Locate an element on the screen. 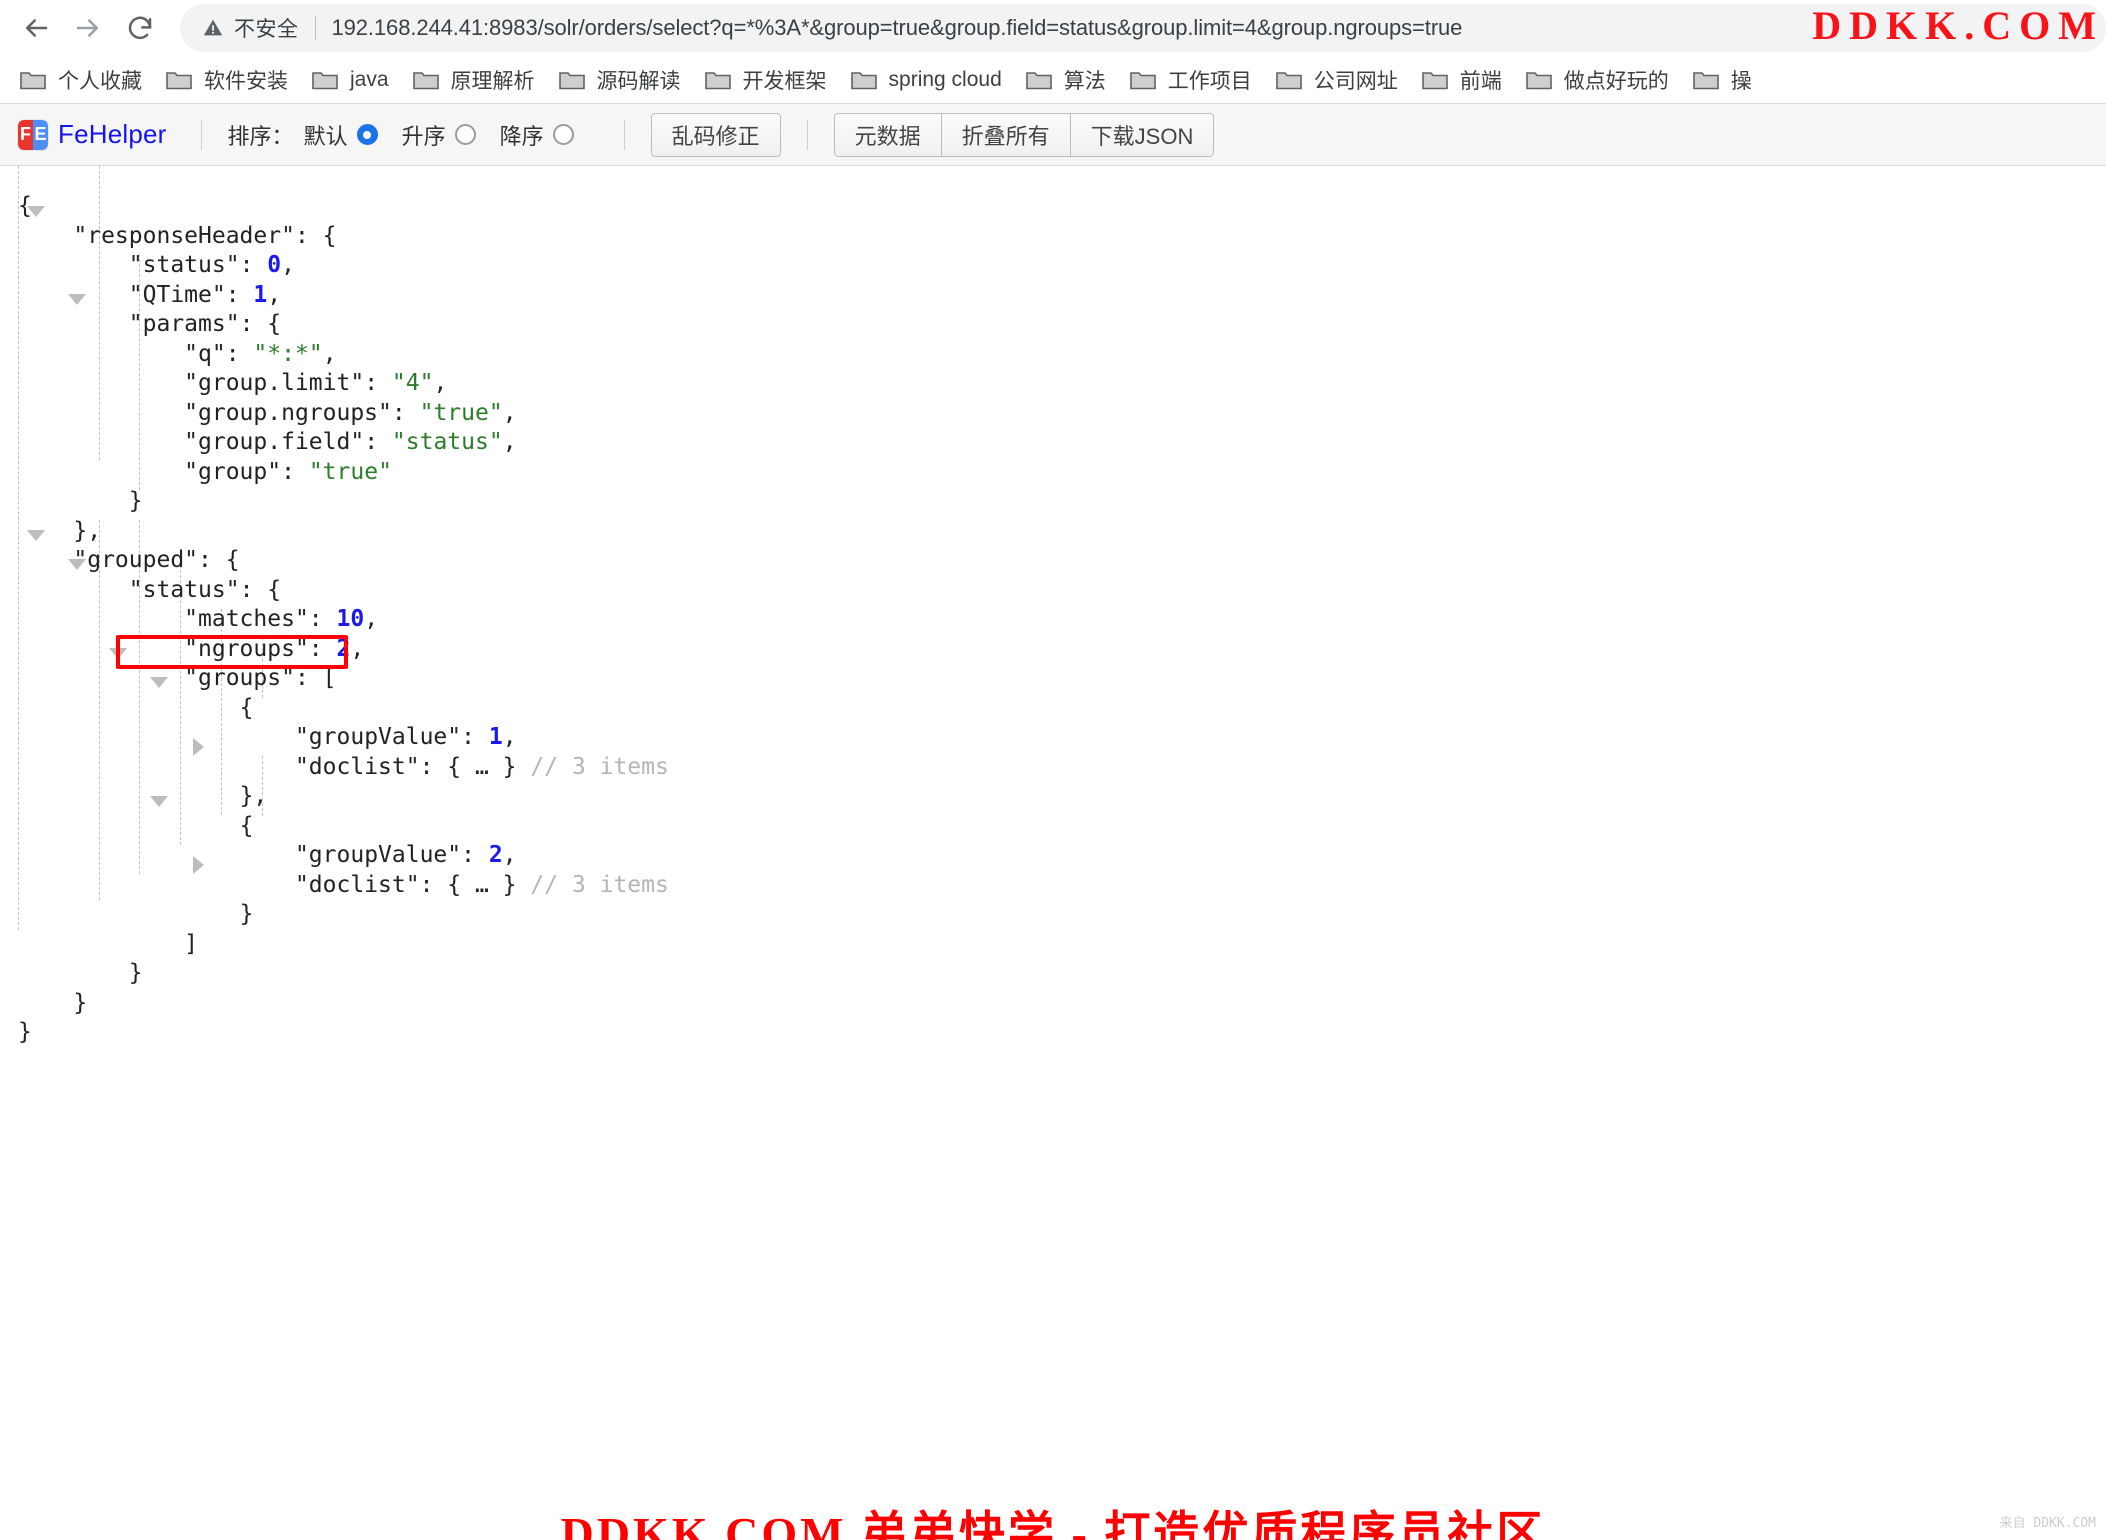 The image size is (2106, 1540). action-button-group: 元数据 折叠所有 下载JSON is located at coordinates (1024, 134).